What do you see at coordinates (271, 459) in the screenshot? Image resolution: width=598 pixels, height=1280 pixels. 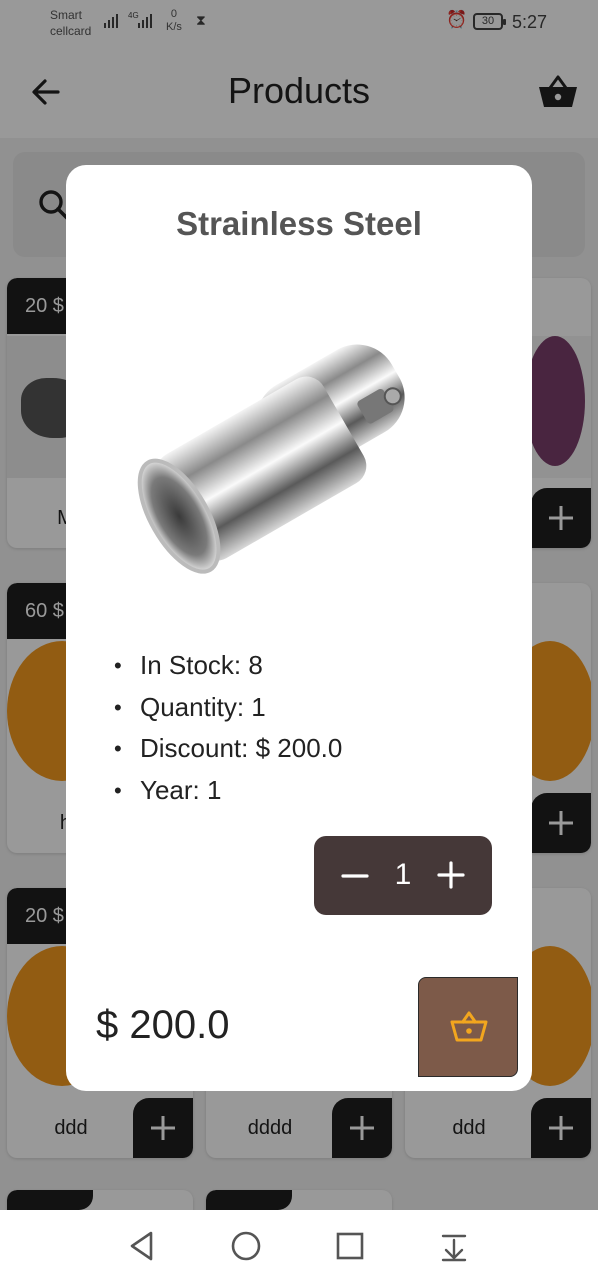 I see `product-image` at bounding box center [271, 459].